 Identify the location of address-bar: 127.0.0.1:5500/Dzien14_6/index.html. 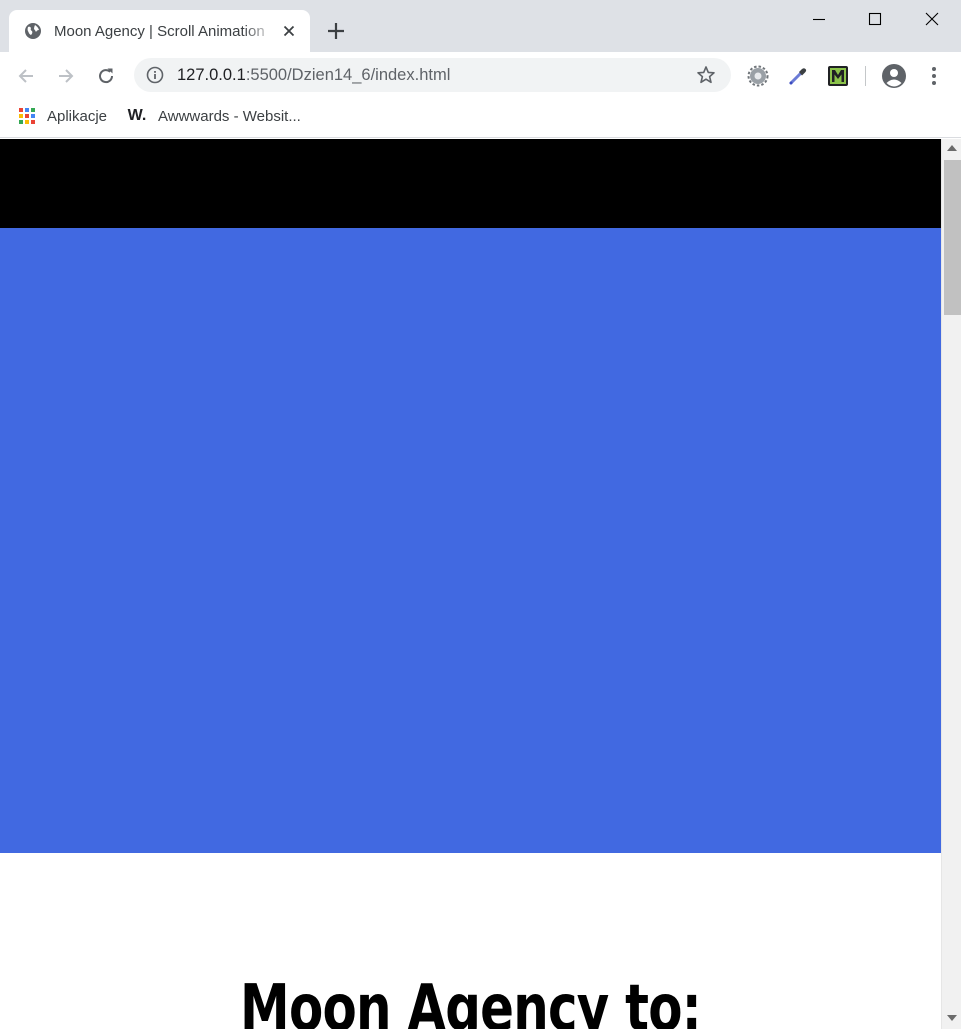
(432, 75).